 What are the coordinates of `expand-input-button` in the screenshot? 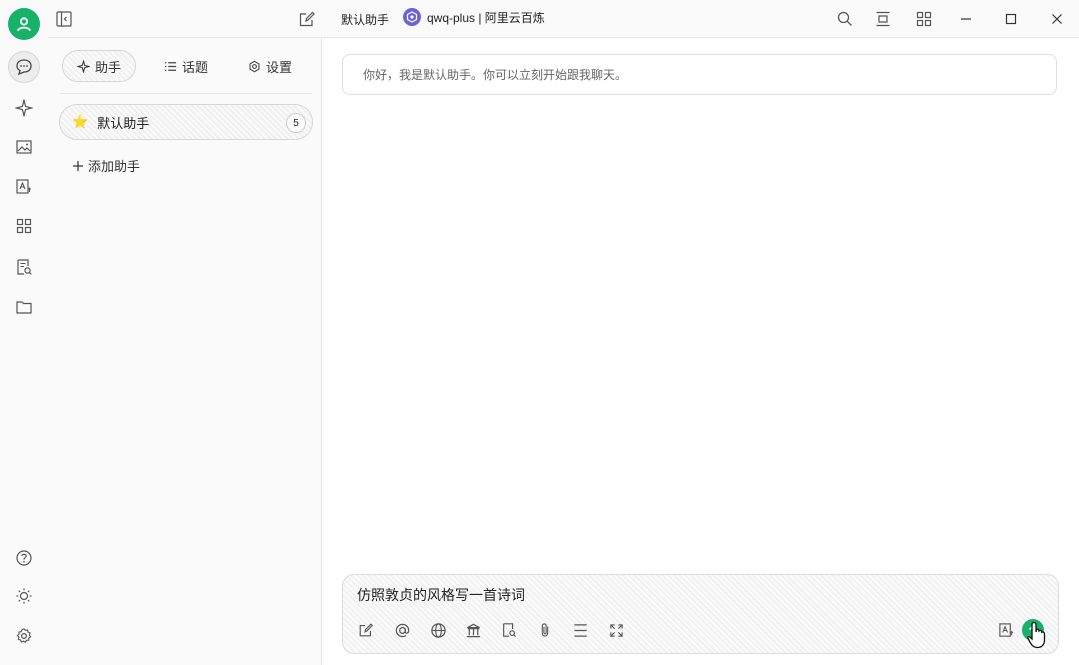 It's located at (616, 630).